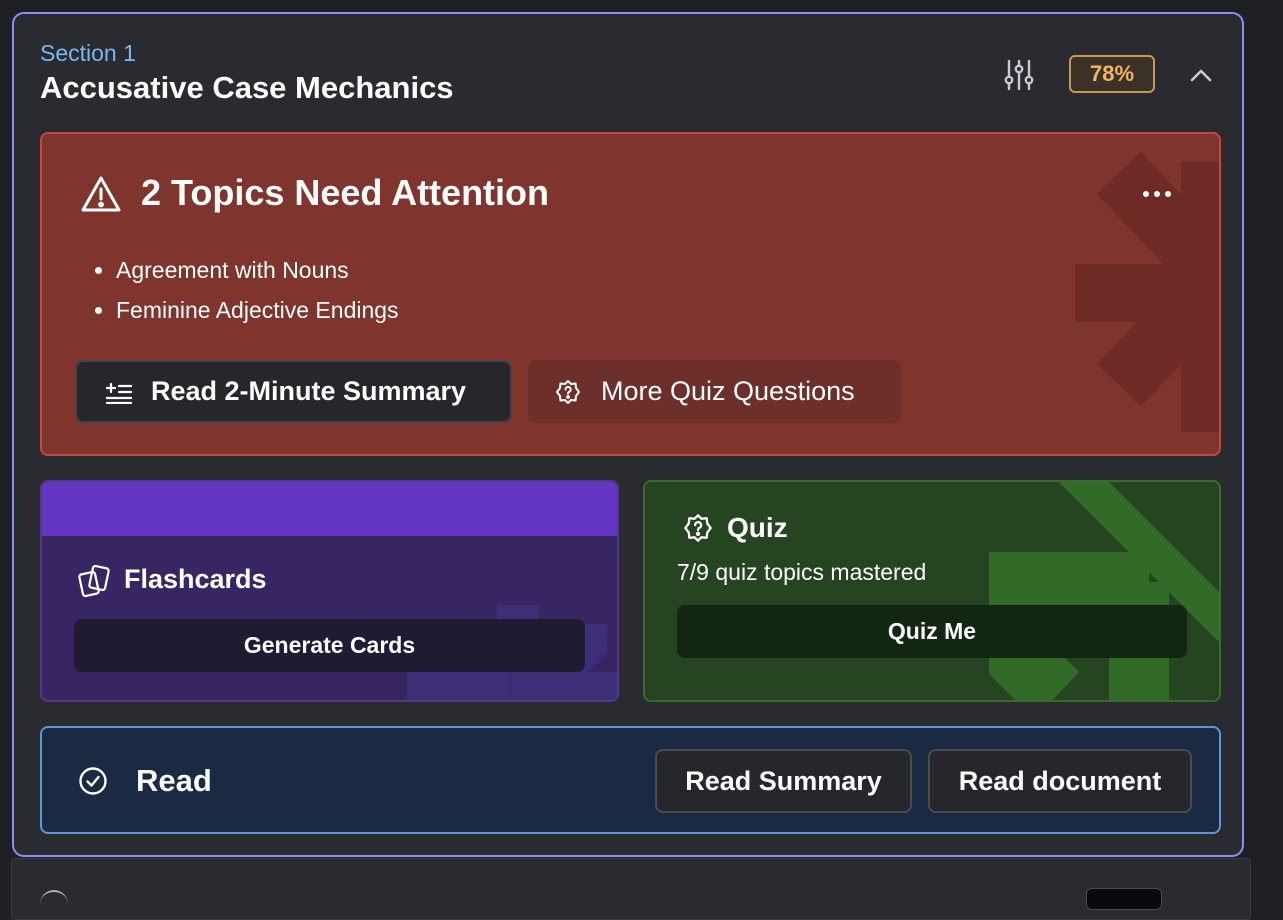 The image size is (1283, 920). Describe the element at coordinates (757, 527) in the screenshot. I see `quiz-title: Quiz` at that location.